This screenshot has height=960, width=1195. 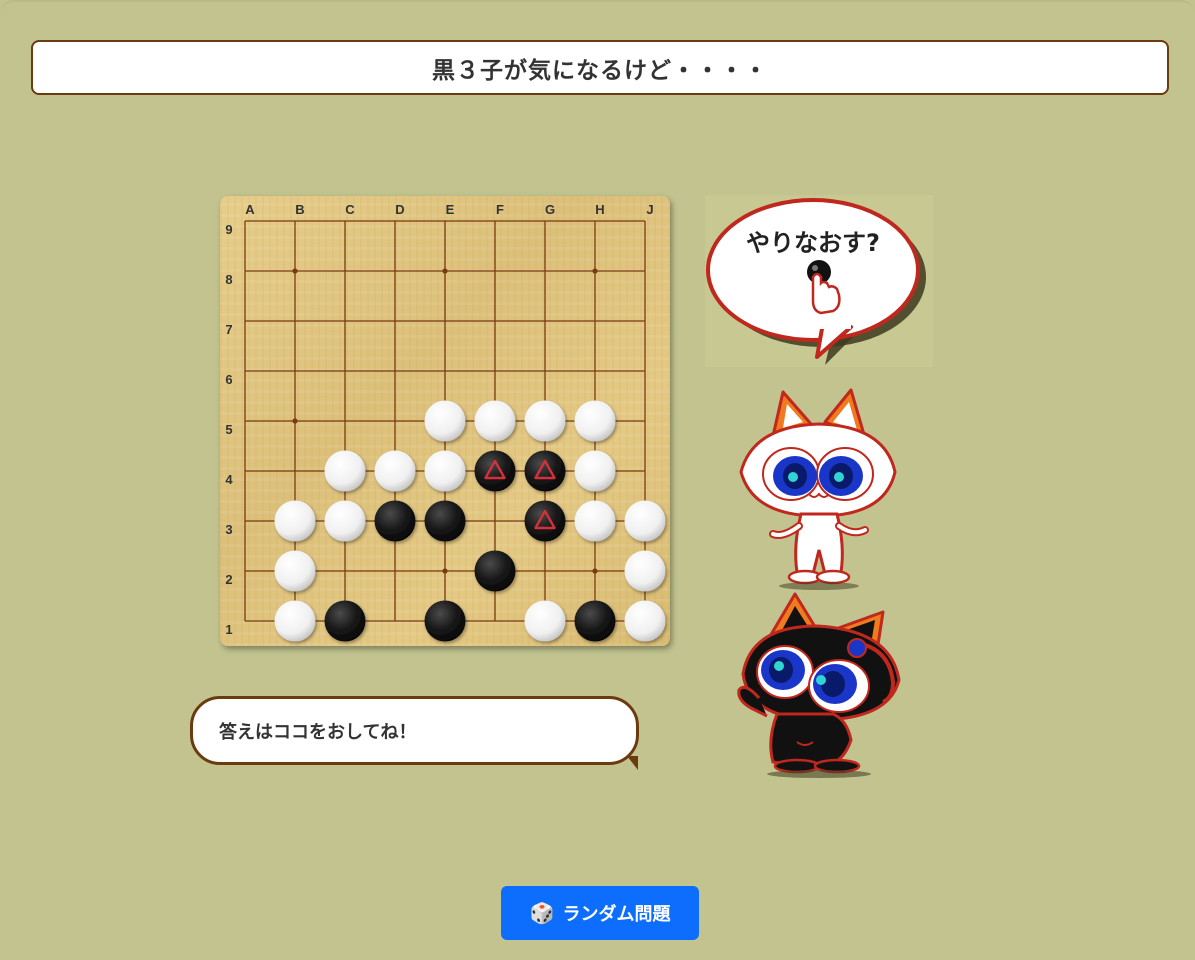 I want to click on row-label: 8, so click(x=228, y=279).